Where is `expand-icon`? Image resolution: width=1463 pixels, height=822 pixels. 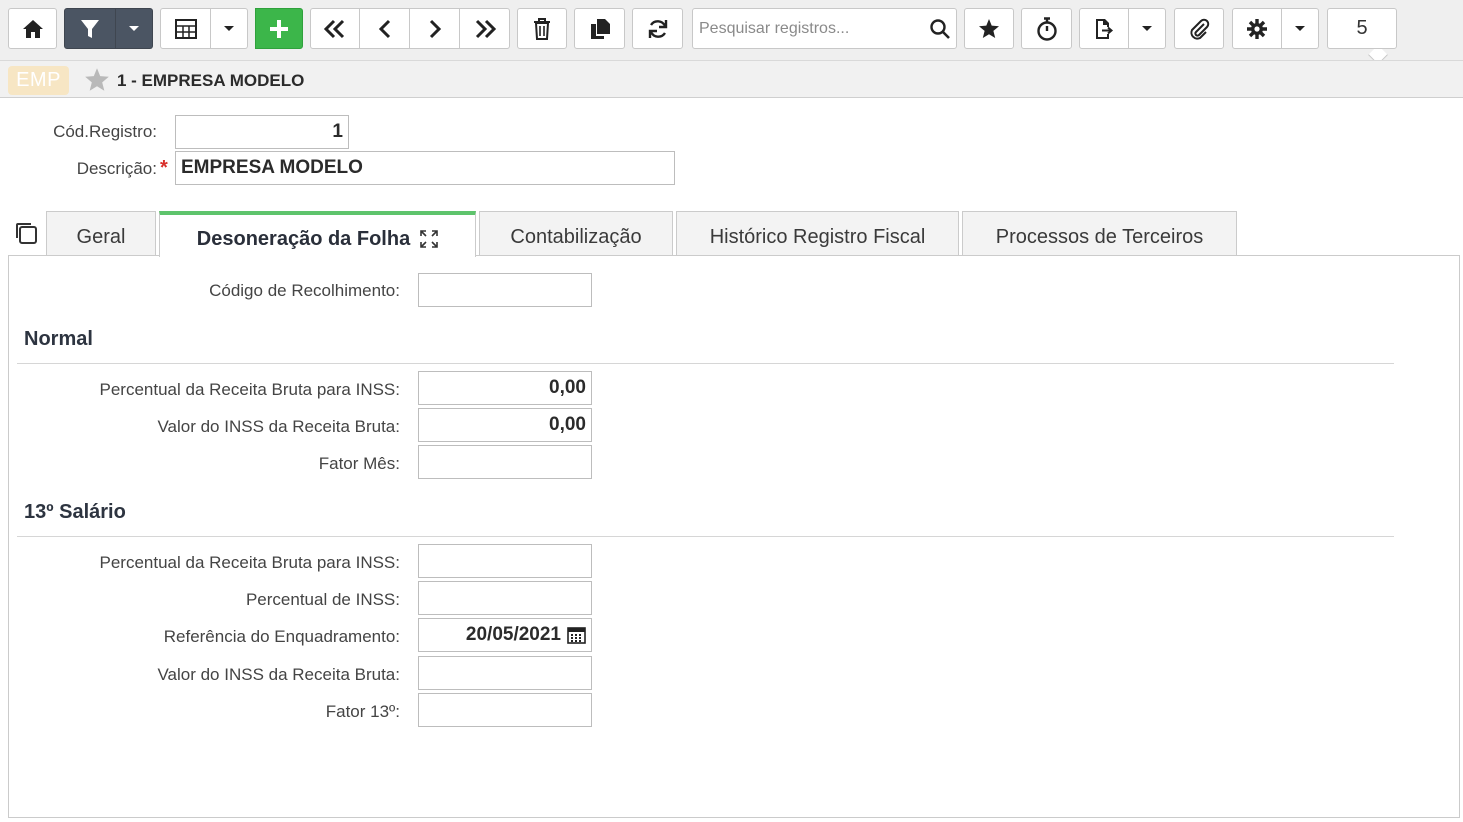 expand-icon is located at coordinates (429, 239).